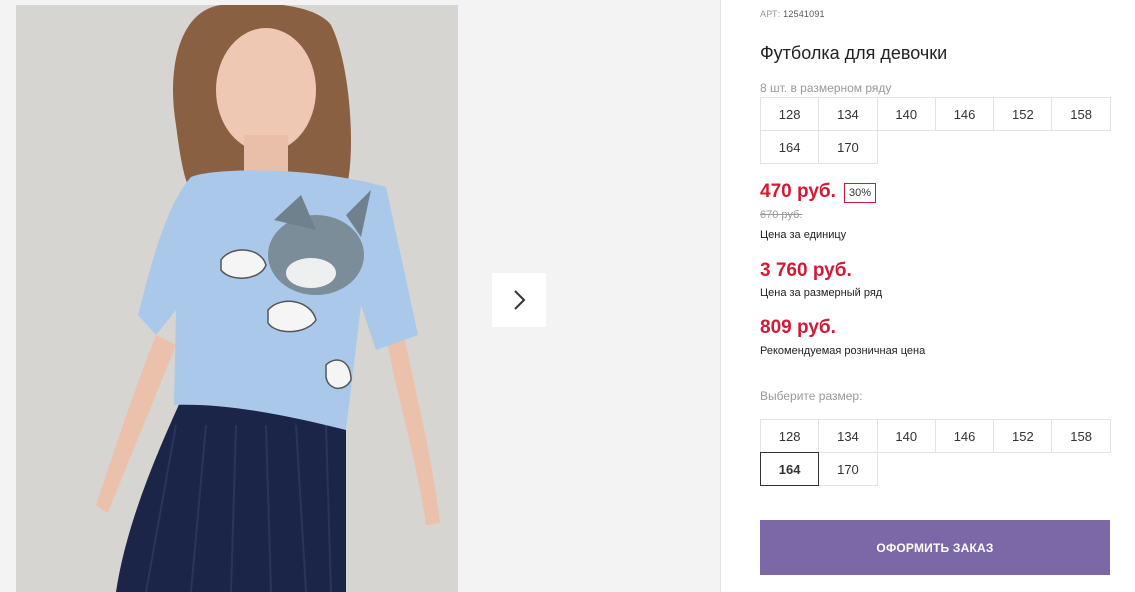  What do you see at coordinates (781, 215) in the screenshot?
I see `old-price: 670 руб.` at bounding box center [781, 215].